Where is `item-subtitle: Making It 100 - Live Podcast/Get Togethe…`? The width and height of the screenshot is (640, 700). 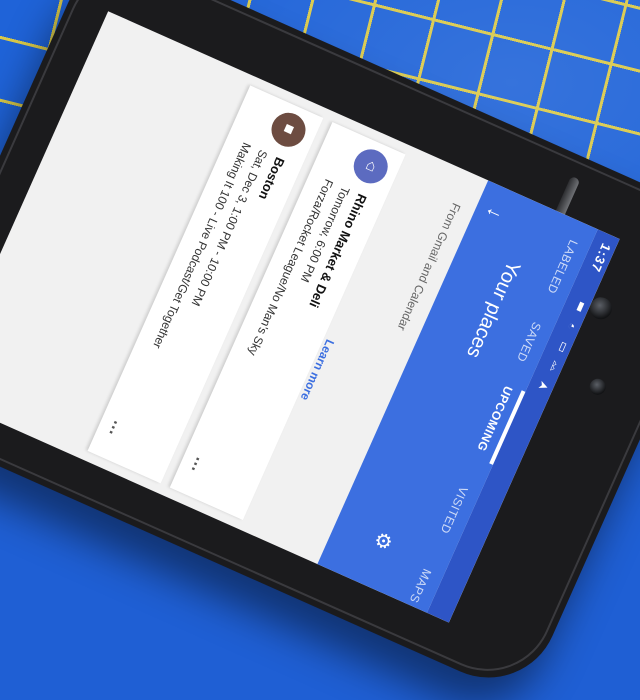 item-subtitle: Making It 100 - Live Podcast/Get Togethe… is located at coordinates (202, 245).